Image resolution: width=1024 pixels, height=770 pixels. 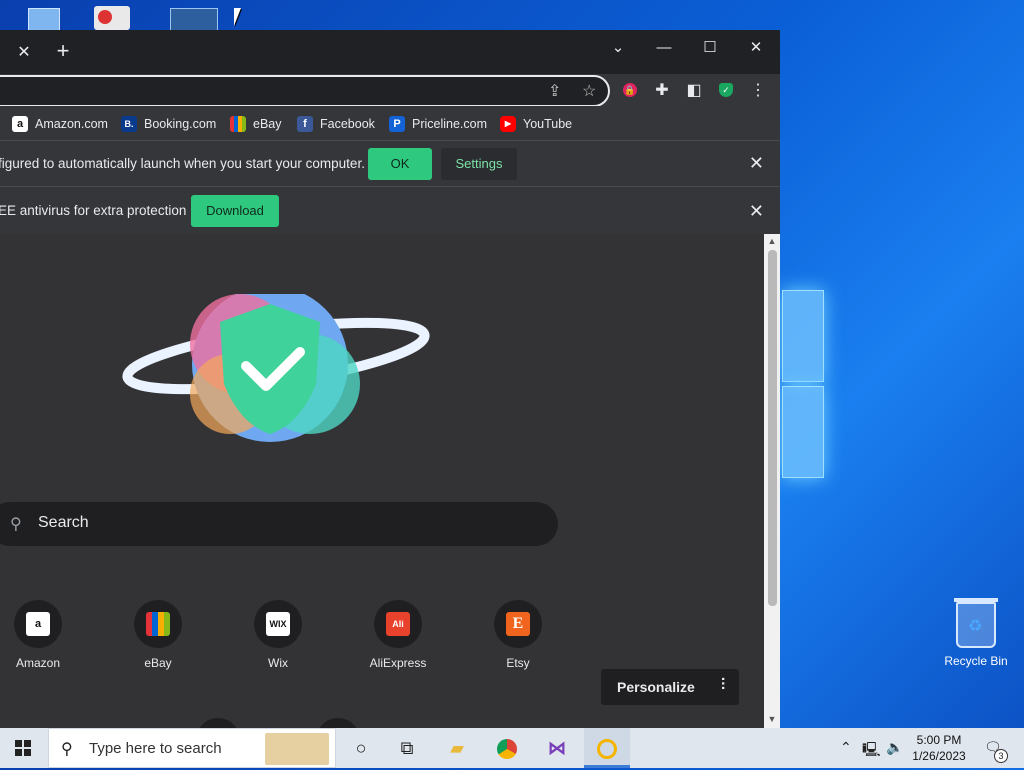 I want to click on taskbar-search-box: ⚲ Type here to search, so click(x=192, y=748).